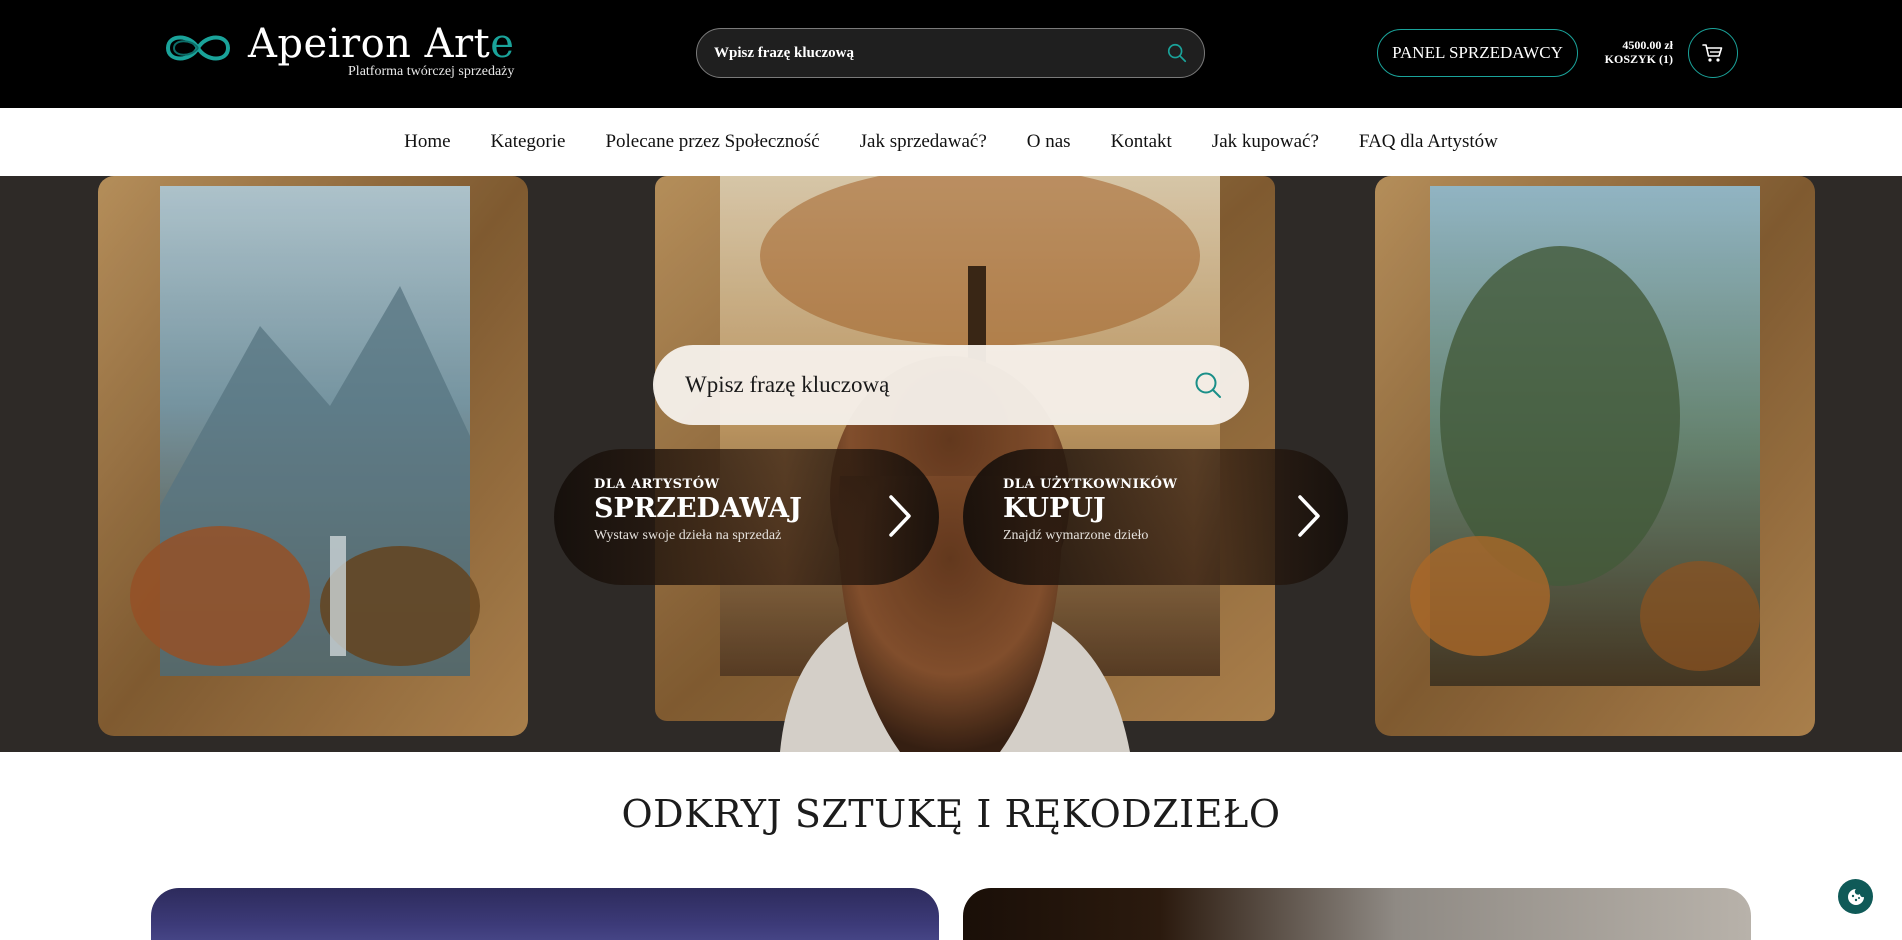 This screenshot has height=940, width=1902. I want to click on cart-summary: 4500.00 zł KOSZYK (1), so click(1631, 52).